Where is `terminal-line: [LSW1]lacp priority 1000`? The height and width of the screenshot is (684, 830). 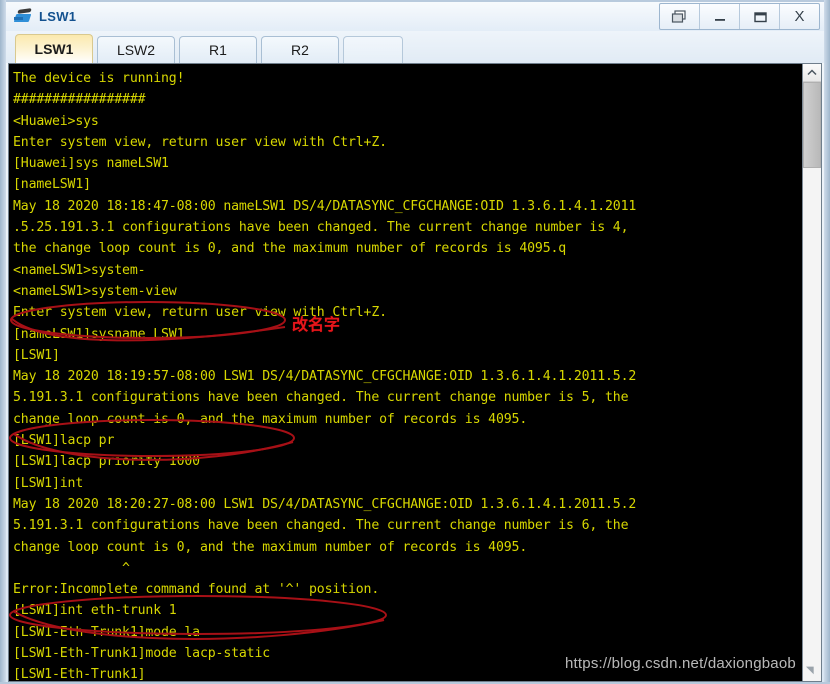
terminal-line: [LSW1]lacp priority 1000 is located at coordinates (106, 462).